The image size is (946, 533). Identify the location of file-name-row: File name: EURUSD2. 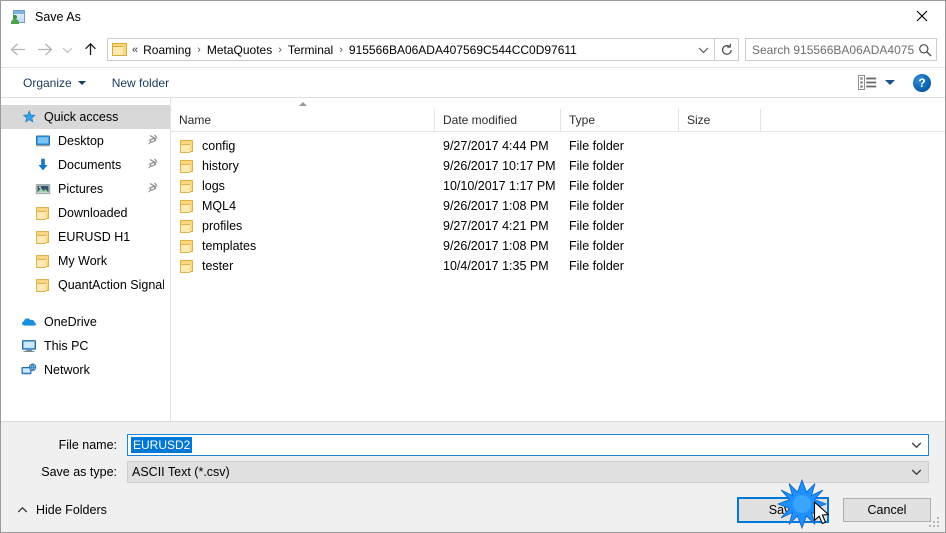
(473, 445).